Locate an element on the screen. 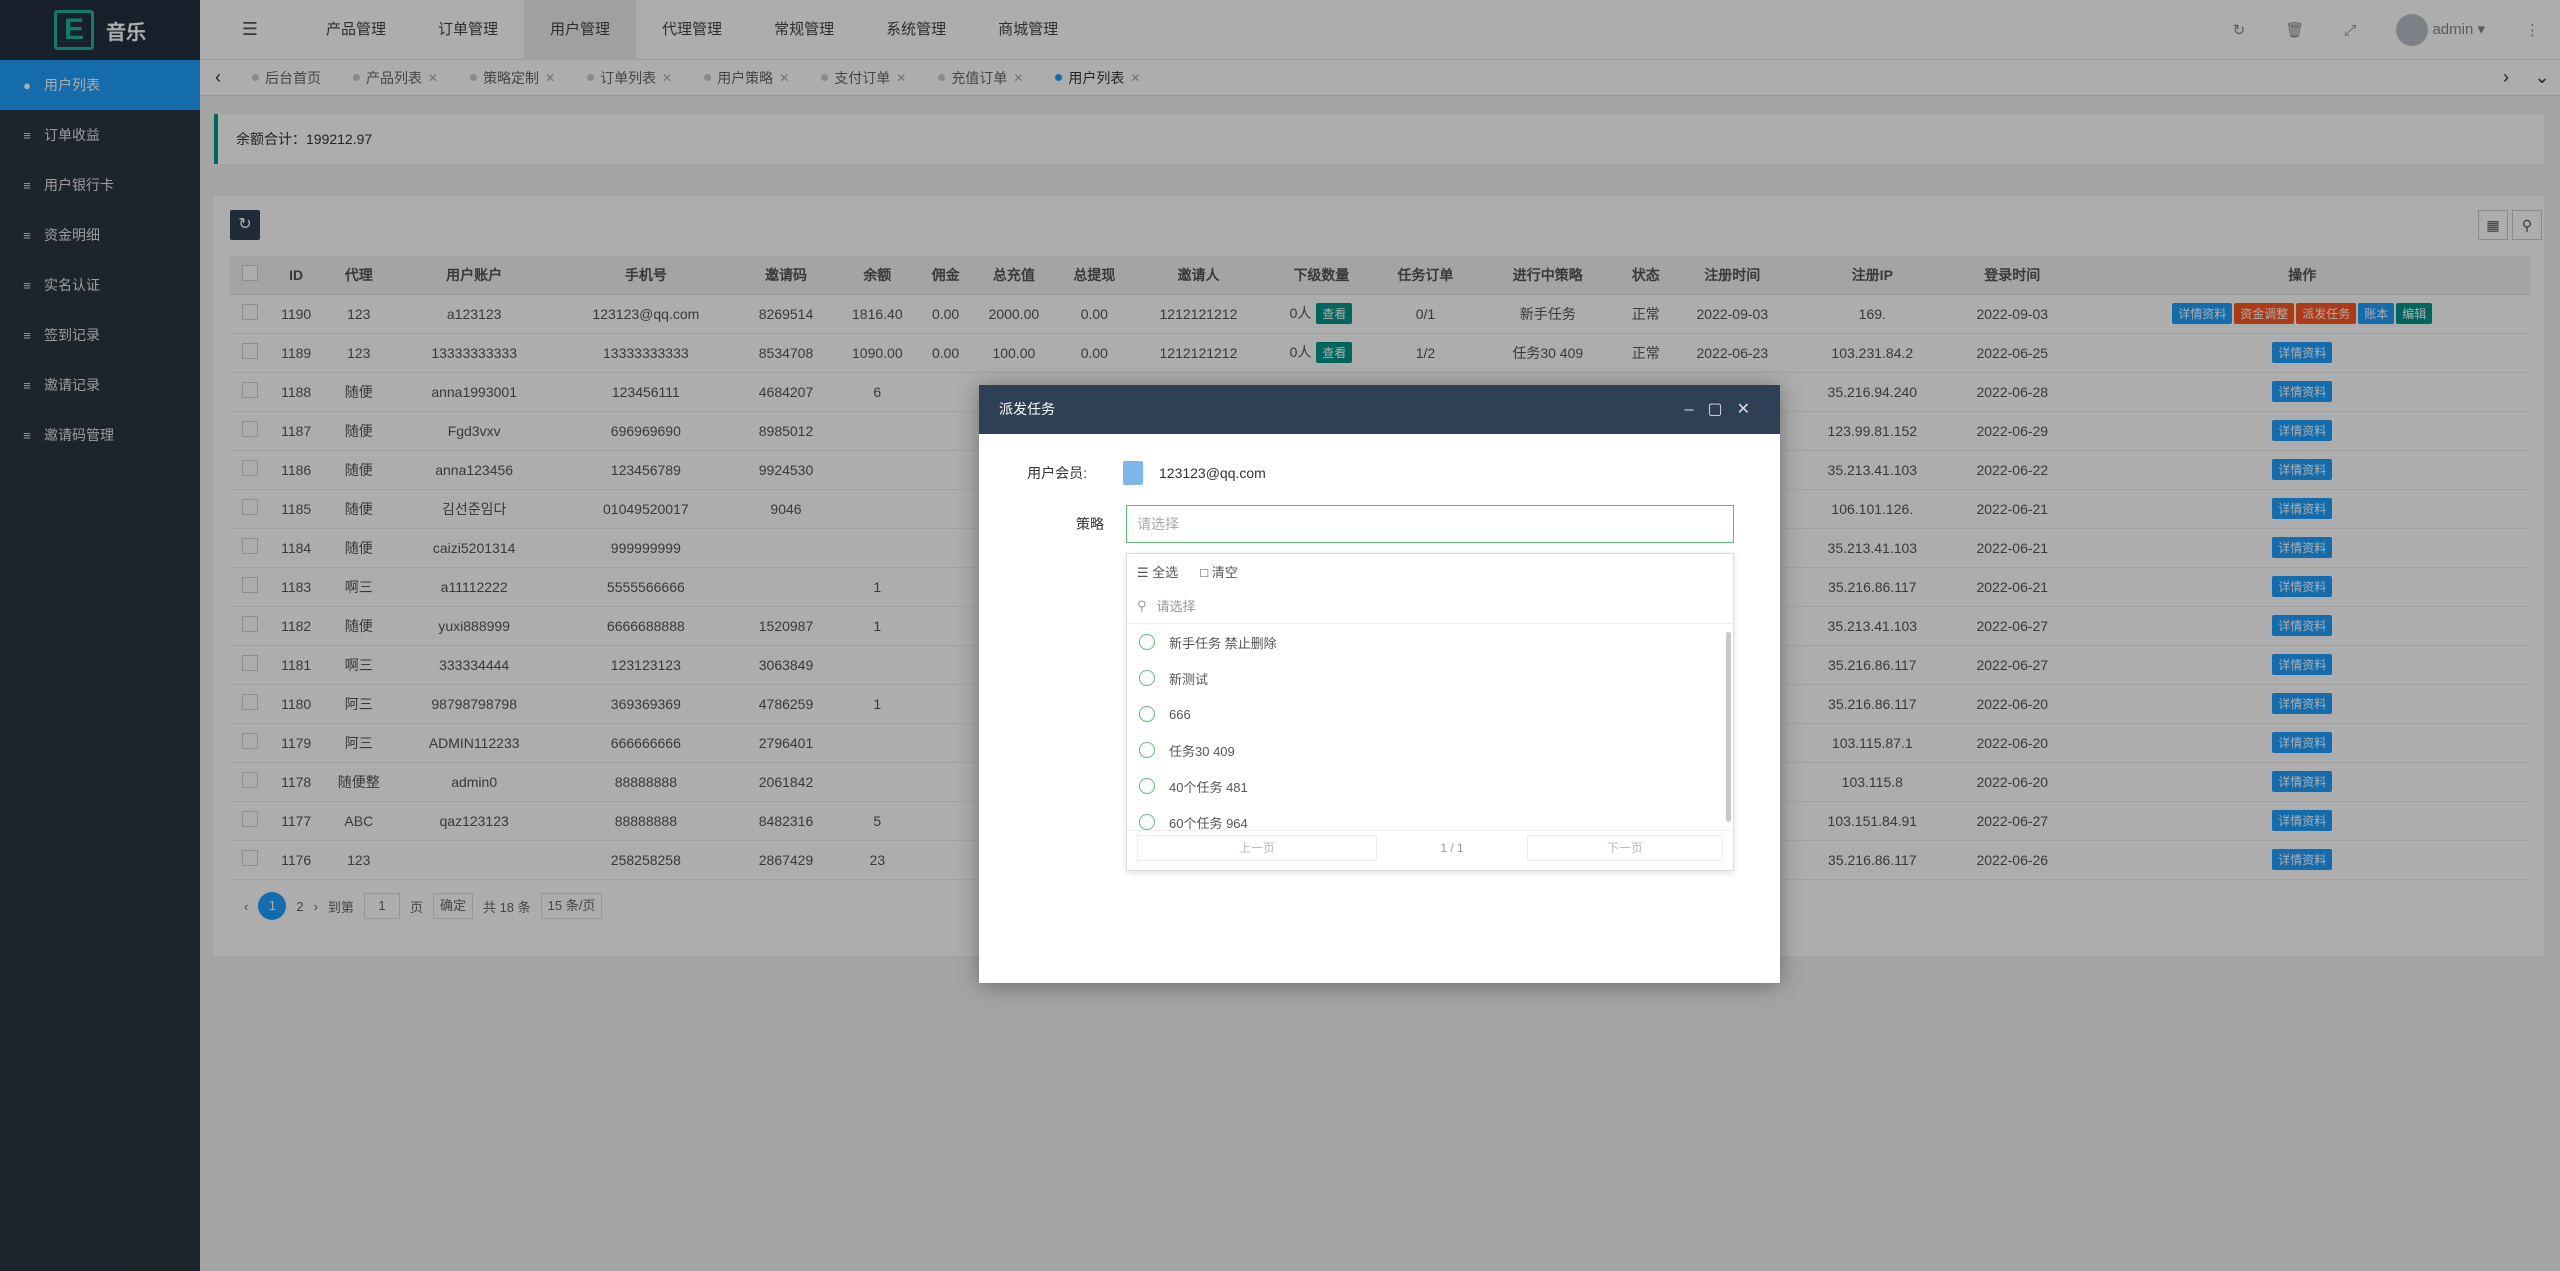  search-icon: ⚲ is located at coordinates (1142, 605).